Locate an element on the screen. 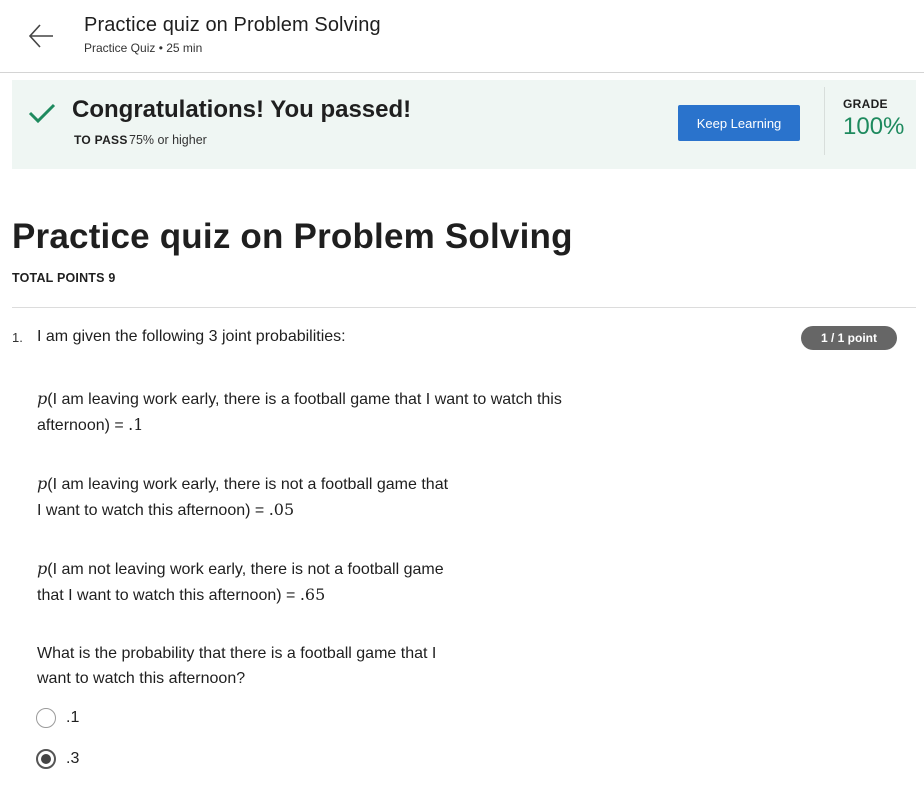 This screenshot has height=789, width=924. answer-option-1: .1 is located at coordinates (57, 718).